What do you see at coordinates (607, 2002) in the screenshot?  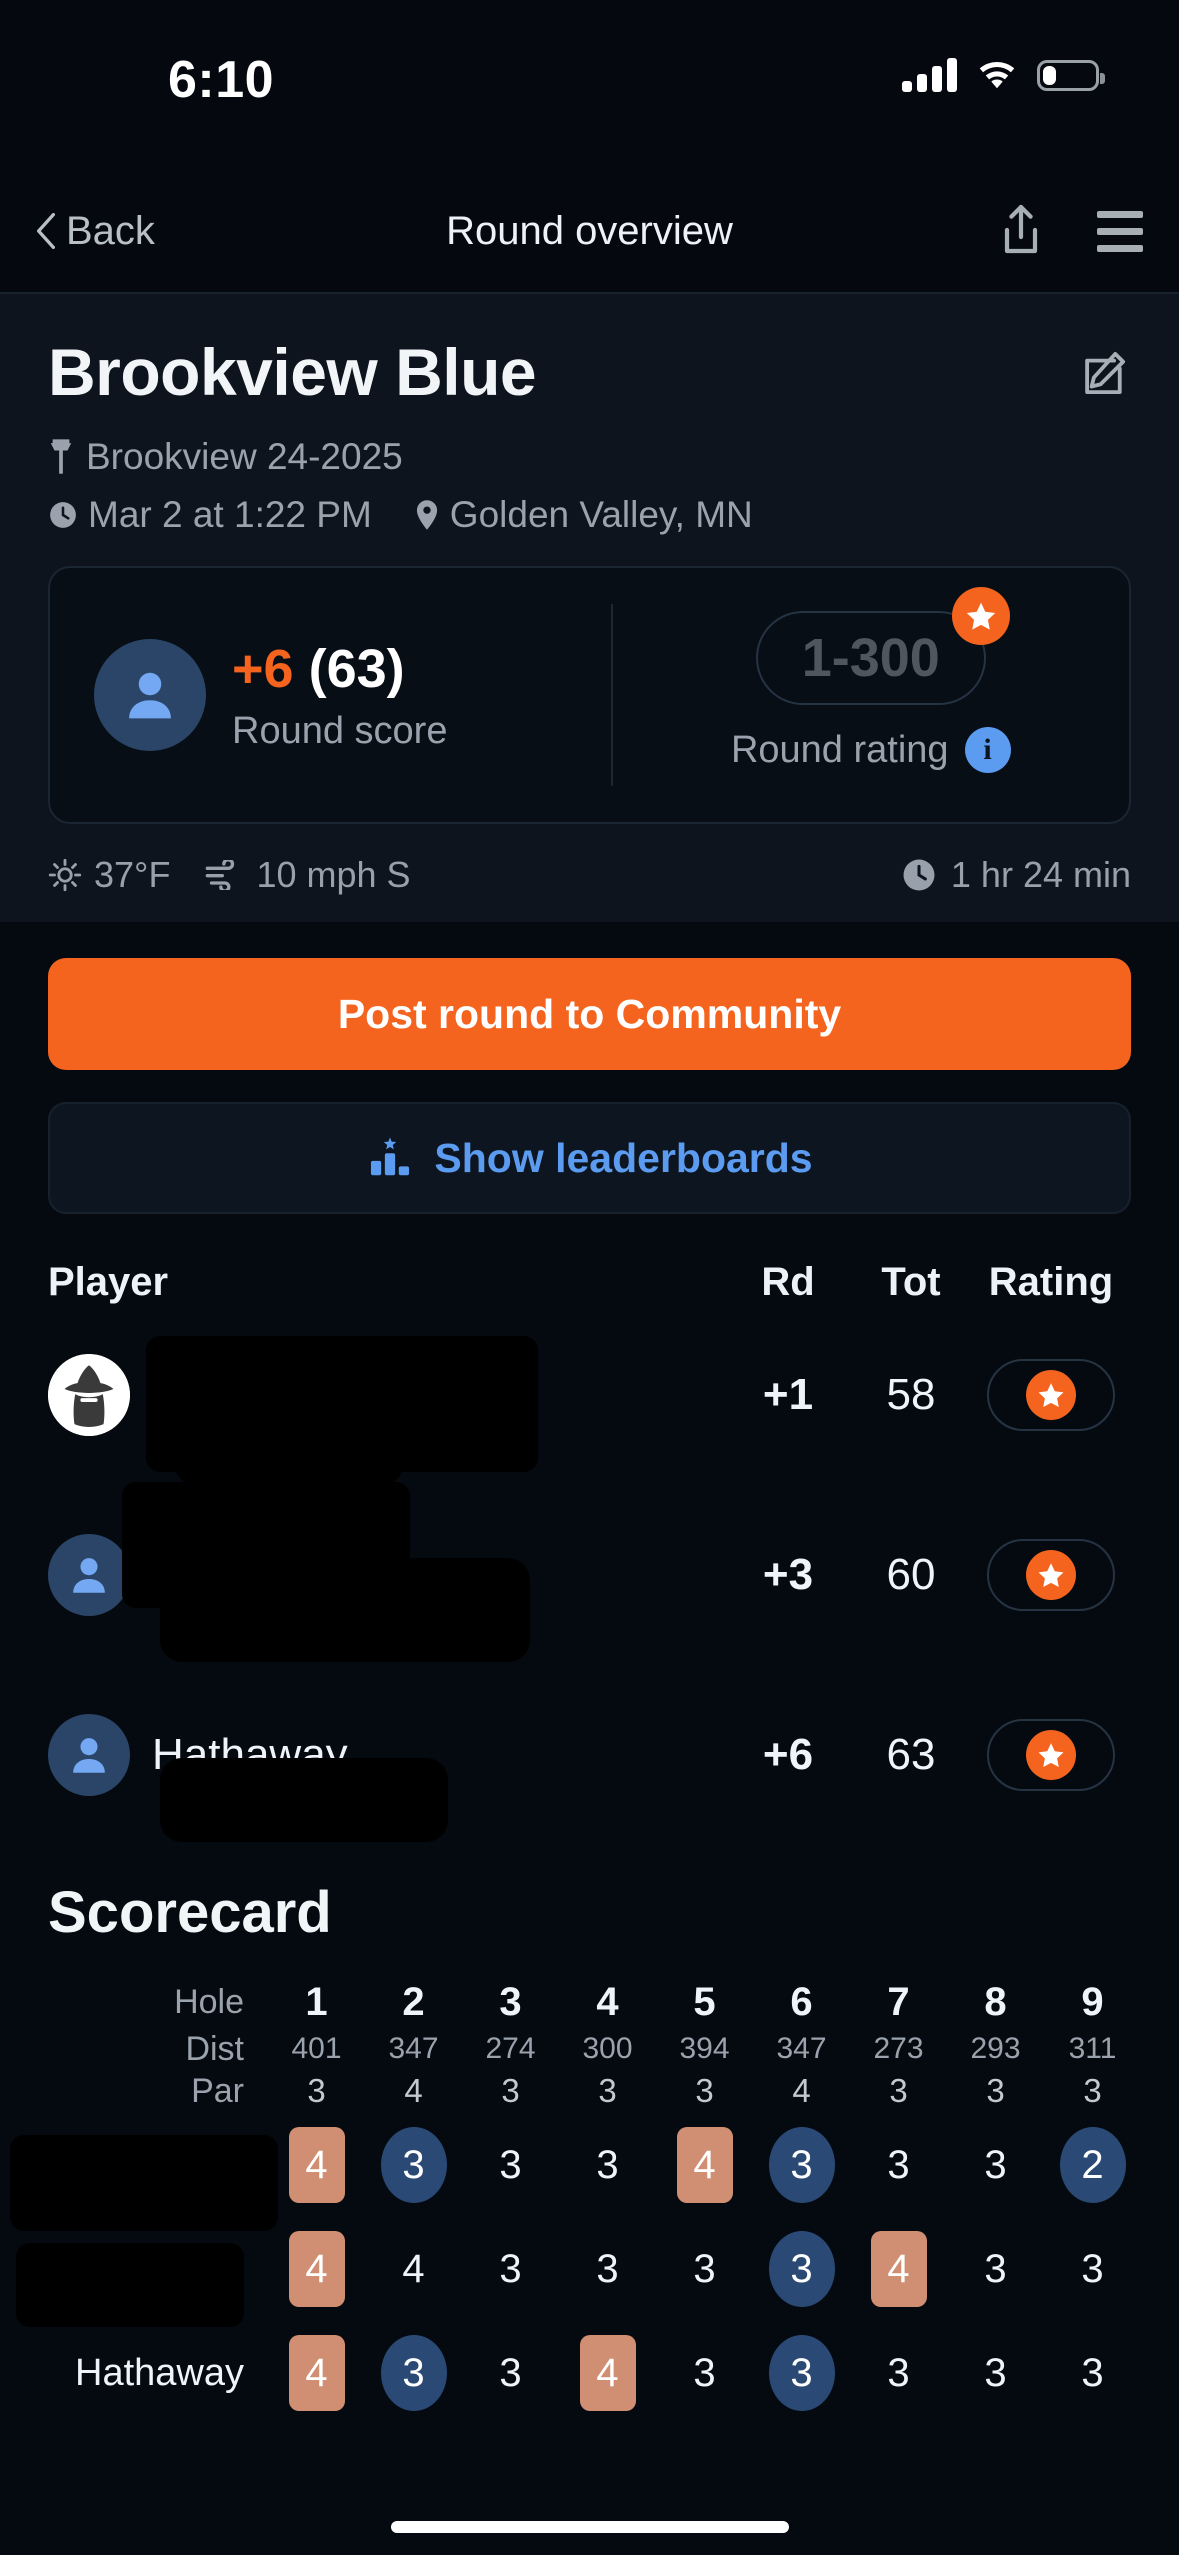 I see `hole-number: 4` at bounding box center [607, 2002].